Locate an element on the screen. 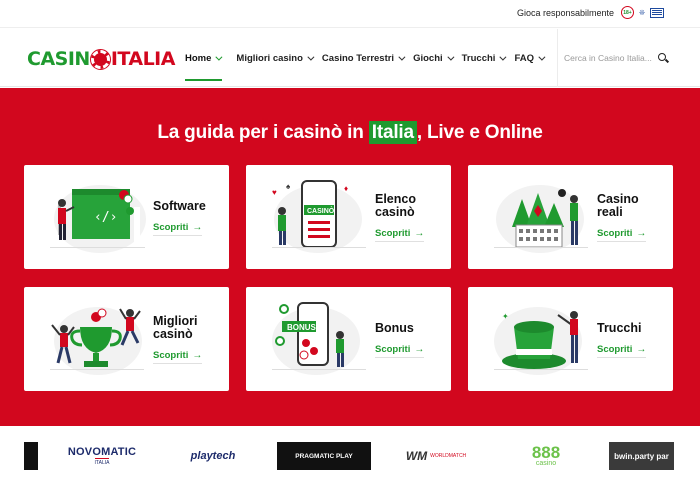 The width and height of the screenshot is (700, 484). card-migliori-casino: Migliori casinò Scopriti → is located at coordinates (126, 339).